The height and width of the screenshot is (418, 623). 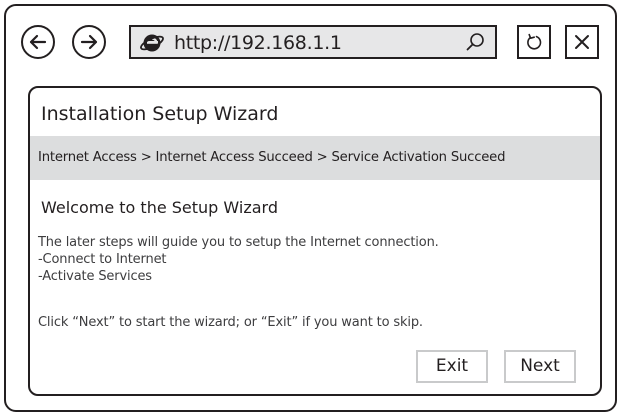 I want to click on refresh-icon, so click(x=534, y=41).